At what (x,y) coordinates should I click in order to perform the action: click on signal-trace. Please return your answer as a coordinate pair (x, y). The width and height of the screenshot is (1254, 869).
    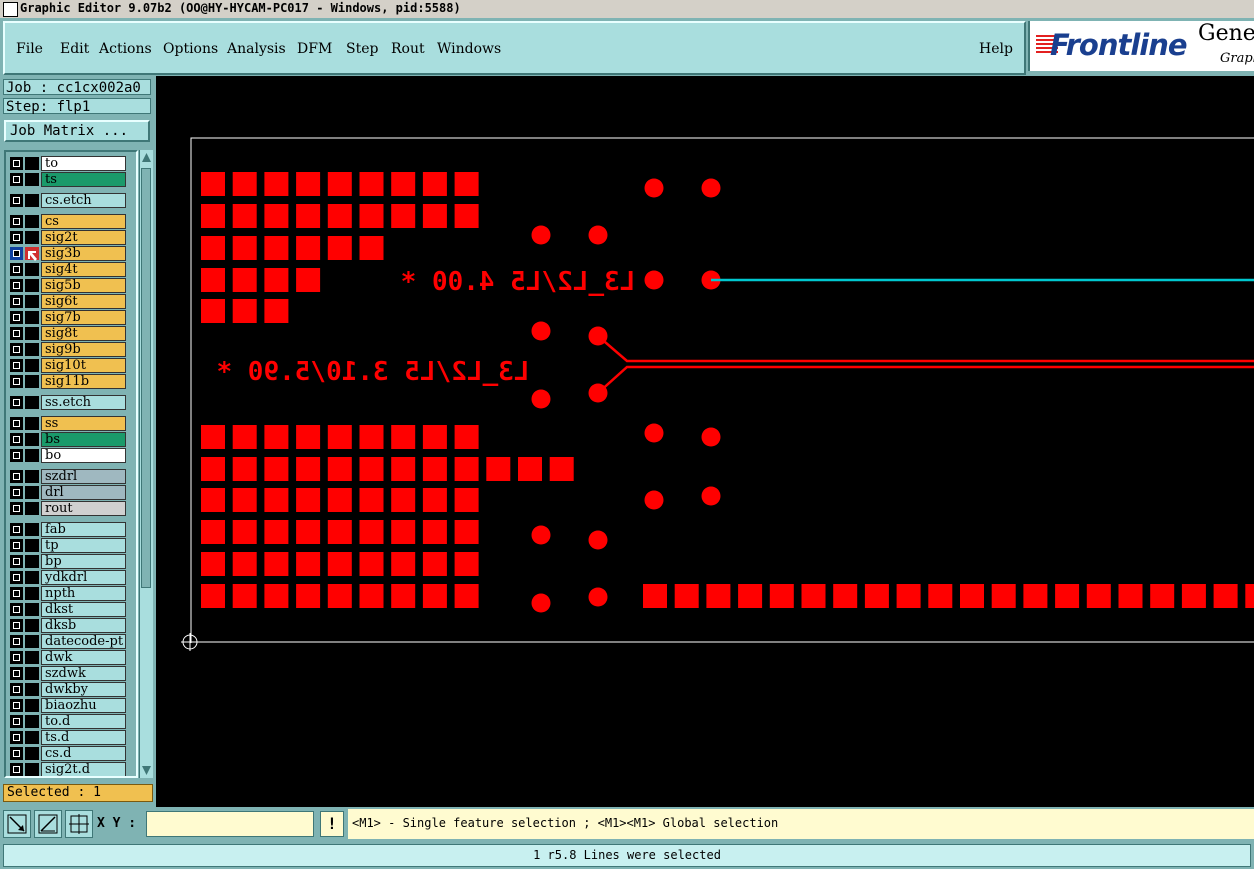
    Looking at the image, I should click on (925, 349).